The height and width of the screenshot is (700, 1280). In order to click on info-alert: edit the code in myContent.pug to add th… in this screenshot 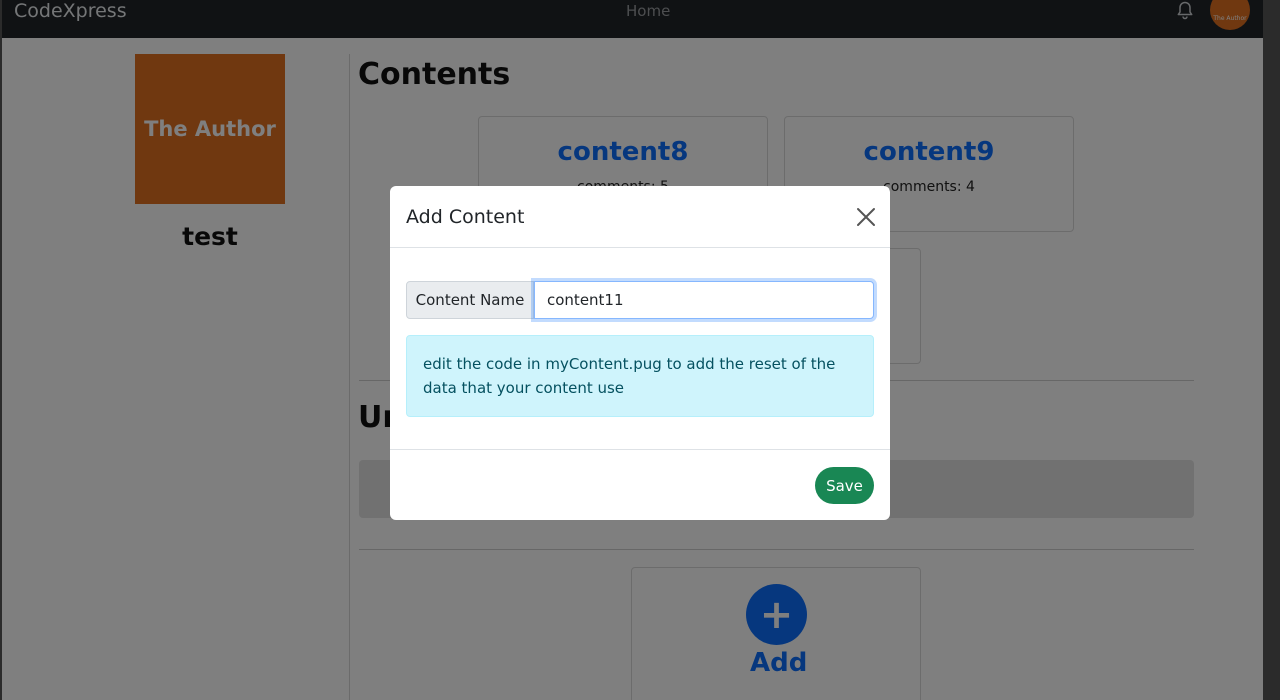, I will do `click(640, 376)`.